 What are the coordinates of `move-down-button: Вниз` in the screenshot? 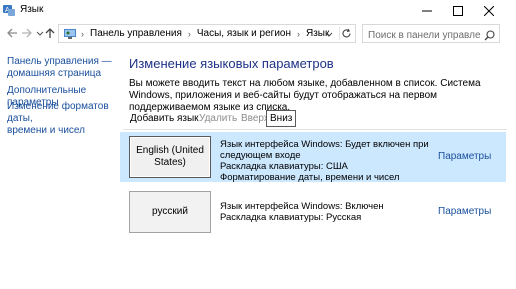 It's located at (281, 118).